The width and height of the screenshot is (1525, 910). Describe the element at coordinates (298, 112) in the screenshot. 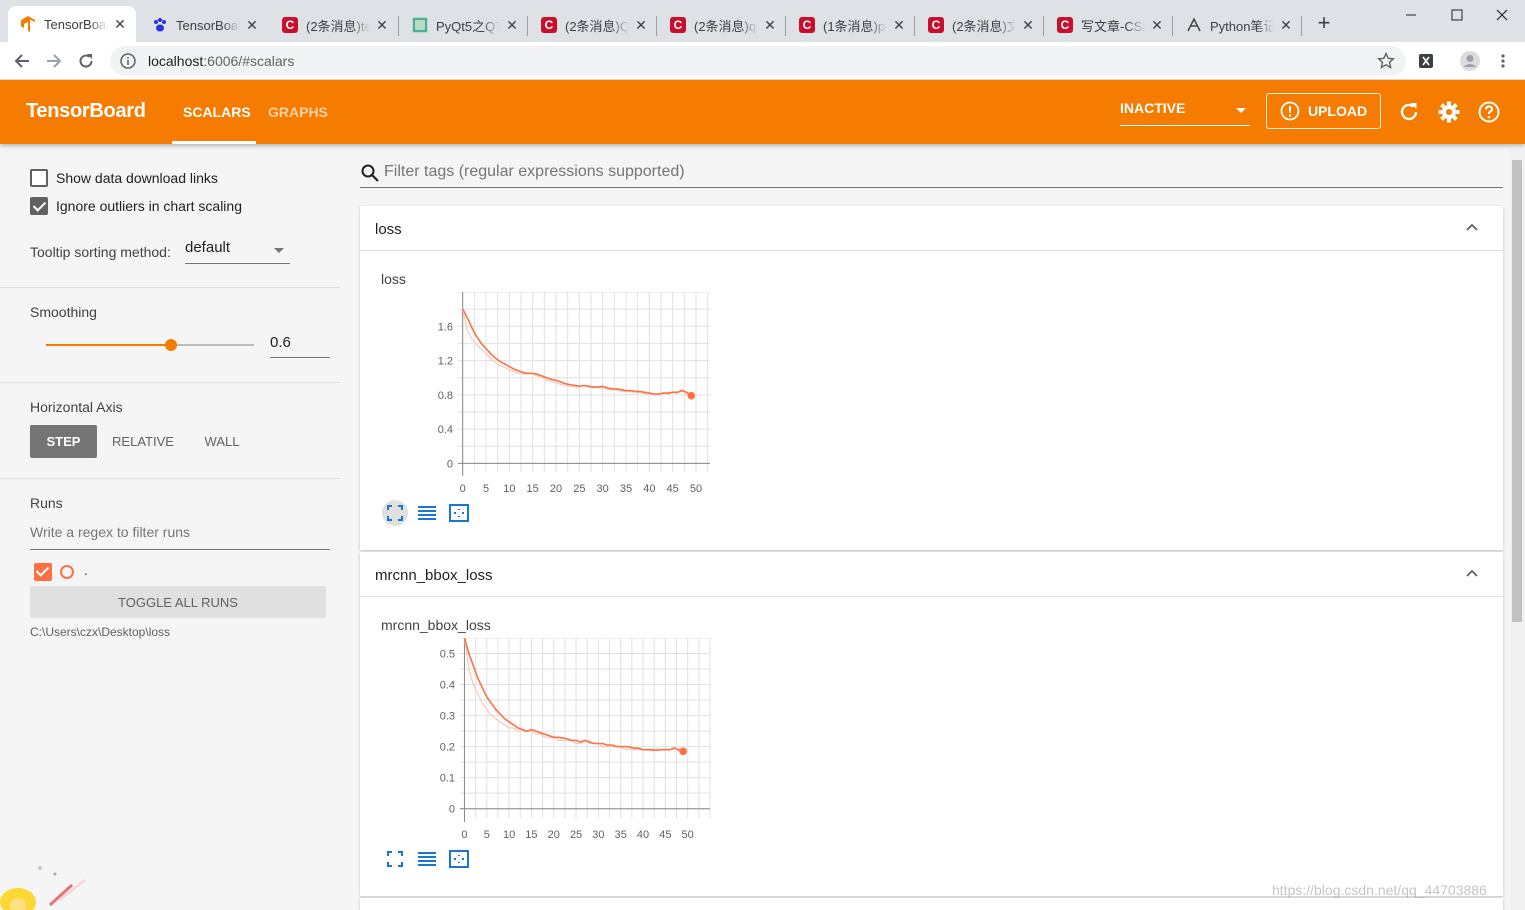

I see `tab-graphs: GRAPHS` at that location.